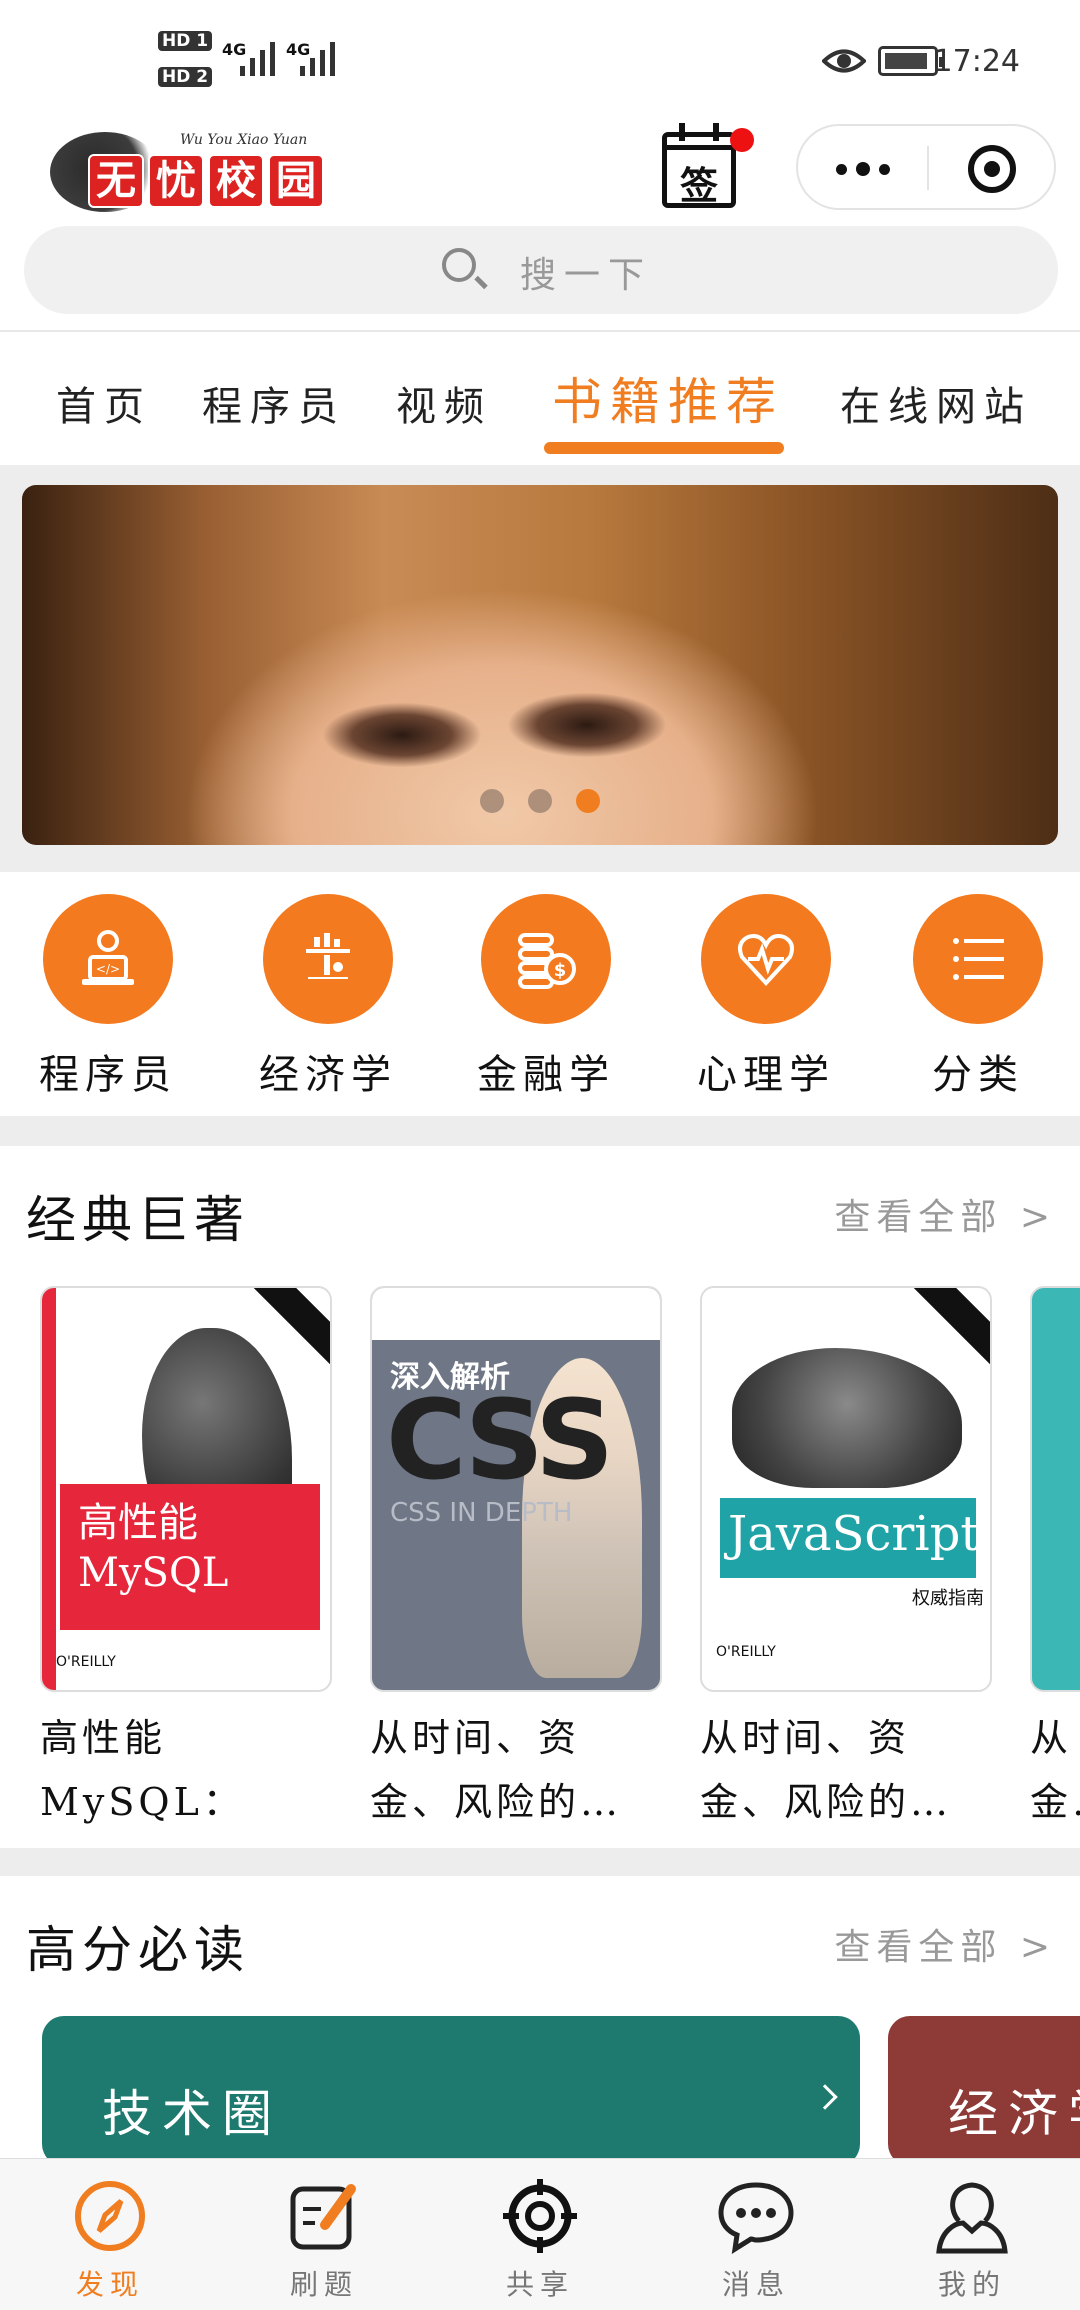 This screenshot has height=2310, width=1080. I want to click on edit-icon, so click(324, 2216).